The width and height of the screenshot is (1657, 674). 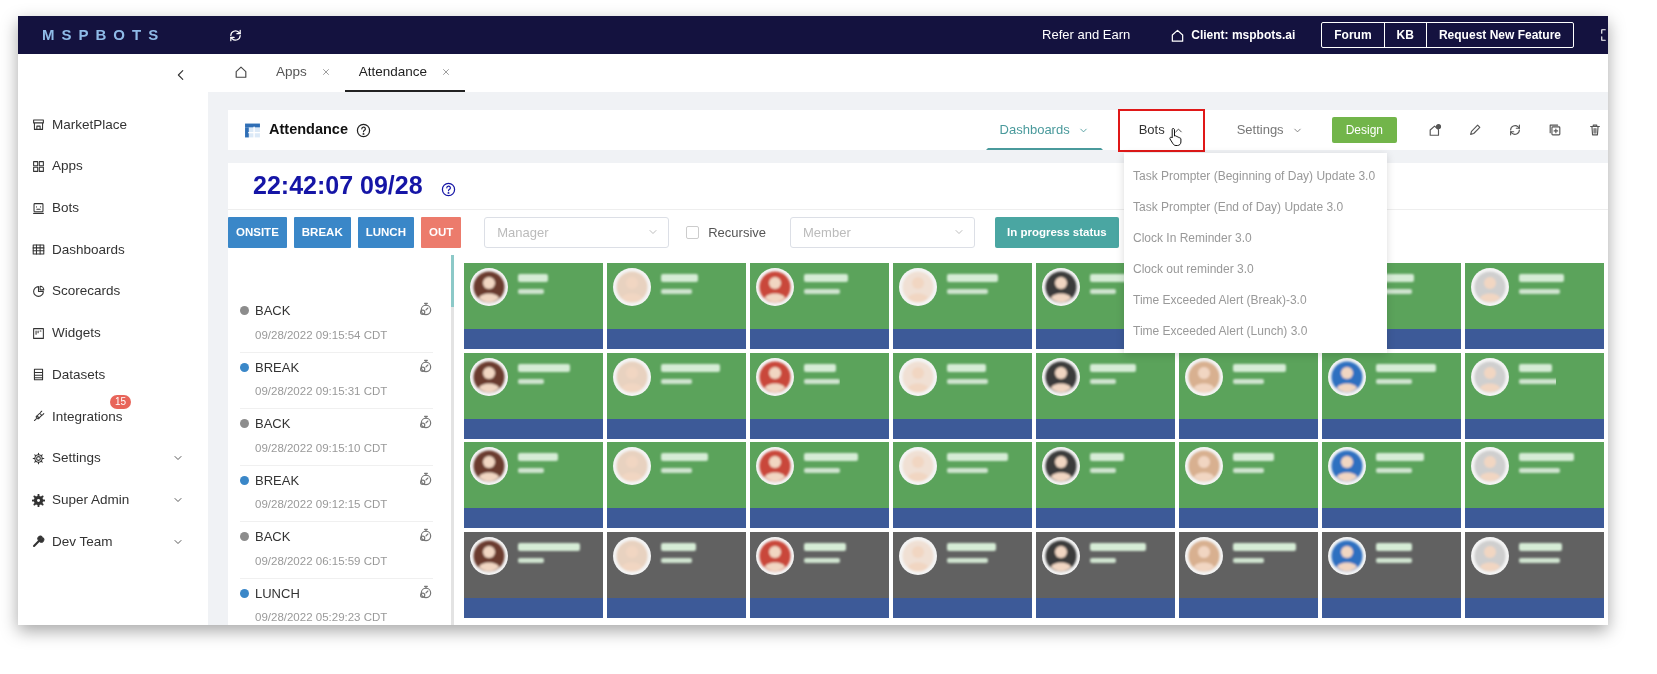 I want to click on event-time: 09/28/2022 05:29:23 CDT, so click(x=322, y=617).